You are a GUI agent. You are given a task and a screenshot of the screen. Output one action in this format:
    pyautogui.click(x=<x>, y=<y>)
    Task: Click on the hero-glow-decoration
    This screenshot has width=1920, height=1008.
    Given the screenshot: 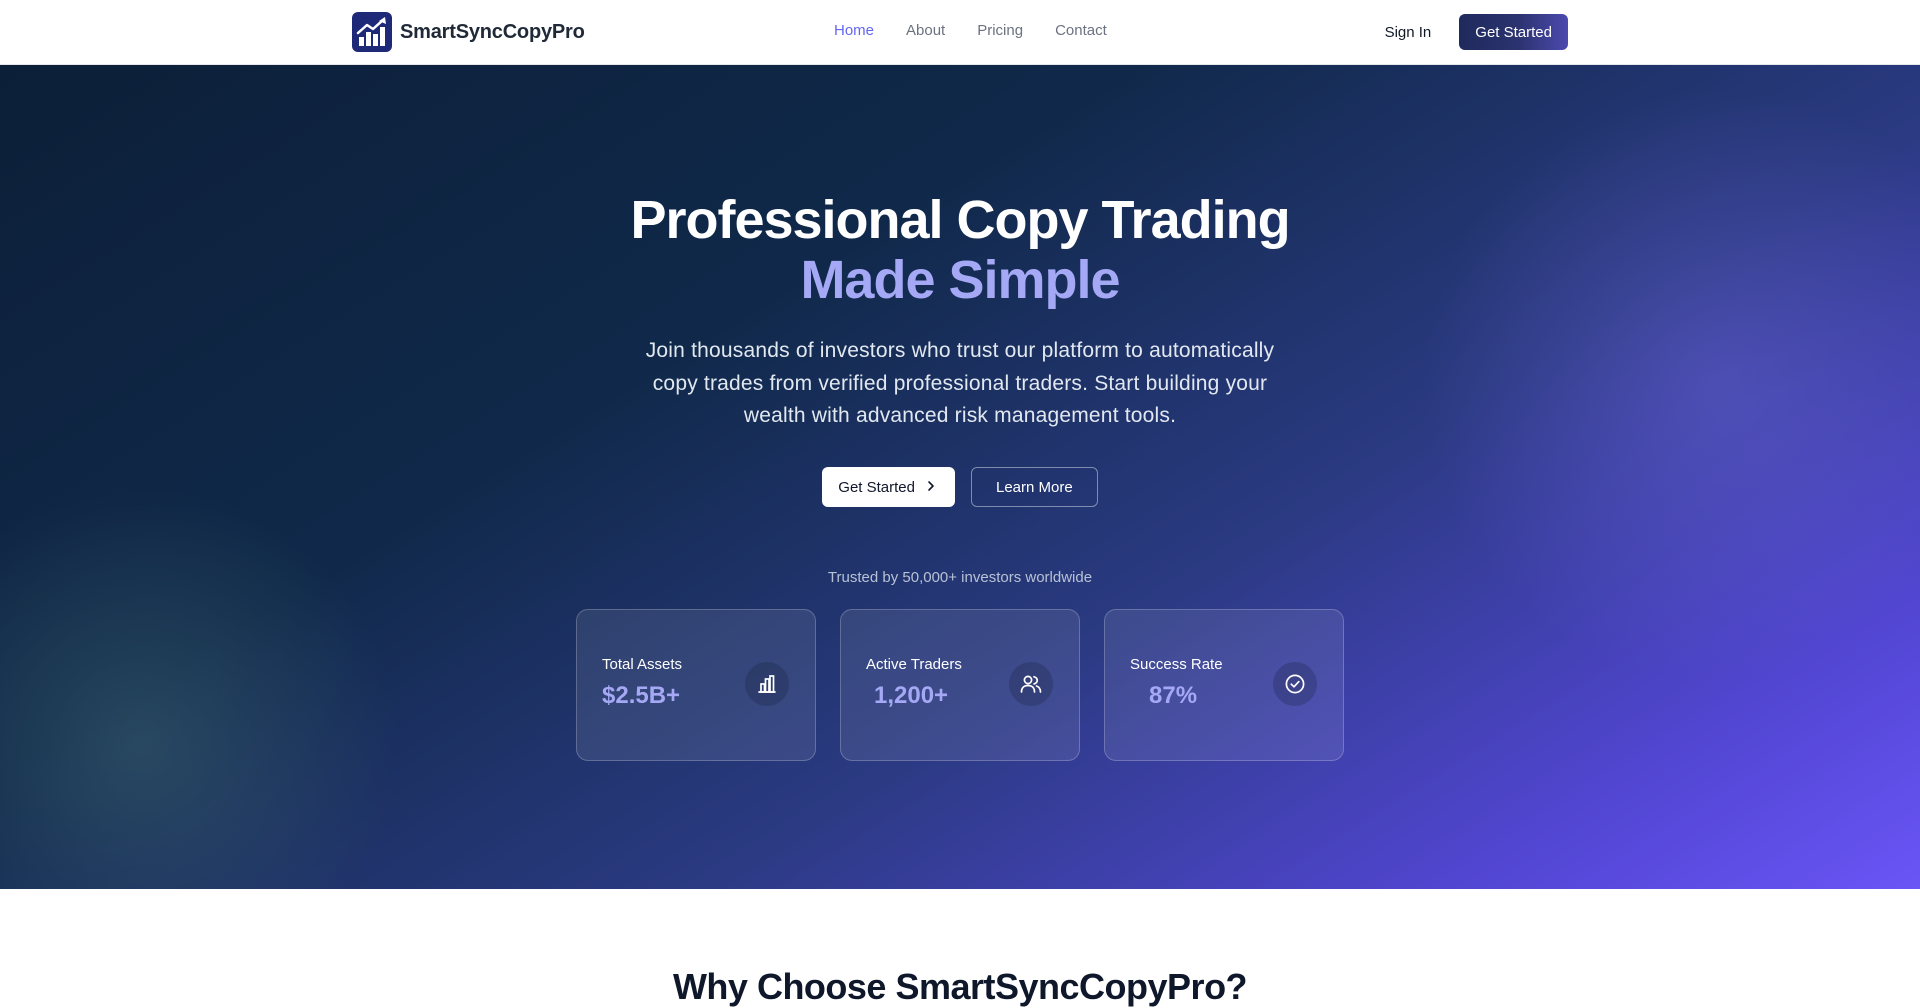 What is the action you would take?
    pyautogui.click(x=200, y=687)
    